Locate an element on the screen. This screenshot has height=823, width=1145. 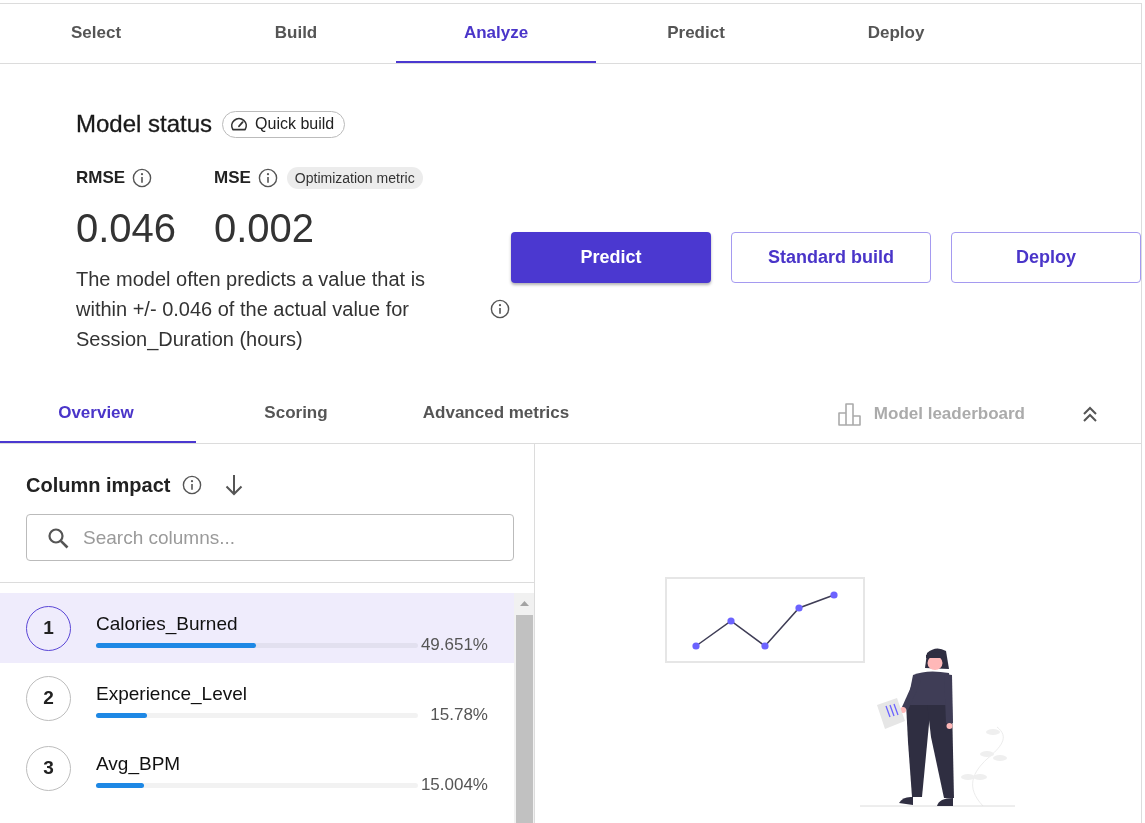
metric-value: 0.002 is located at coordinates (265, 228).